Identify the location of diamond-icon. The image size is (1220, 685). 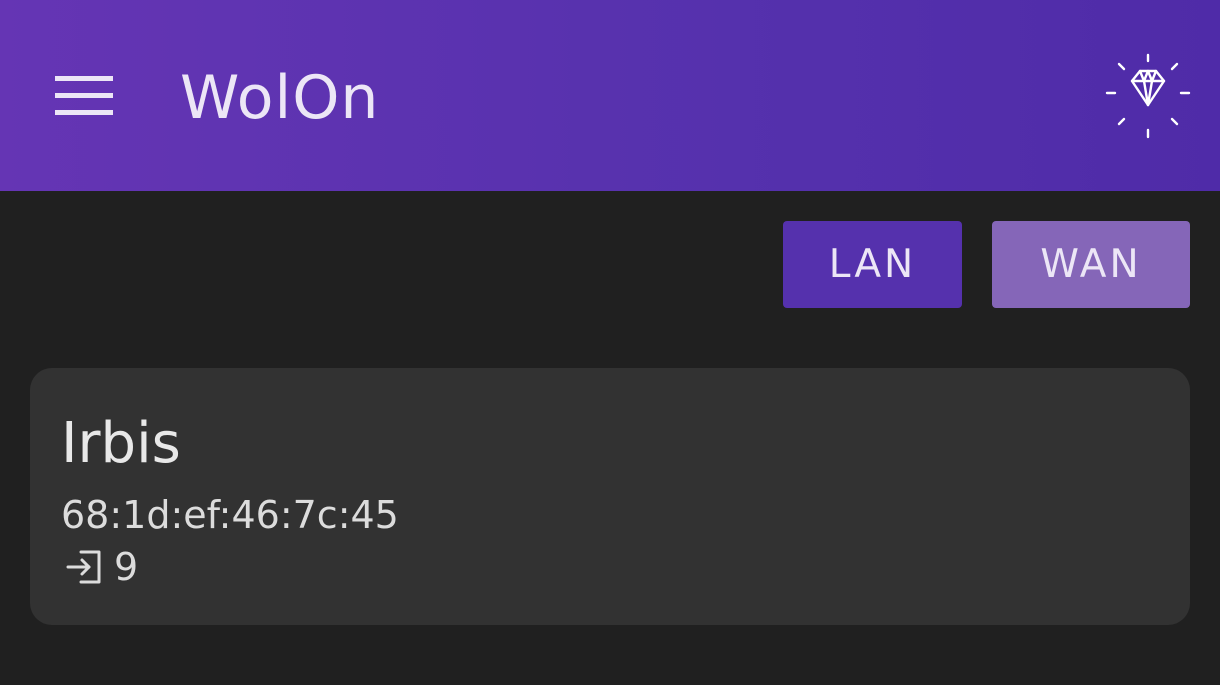
(1148, 96).